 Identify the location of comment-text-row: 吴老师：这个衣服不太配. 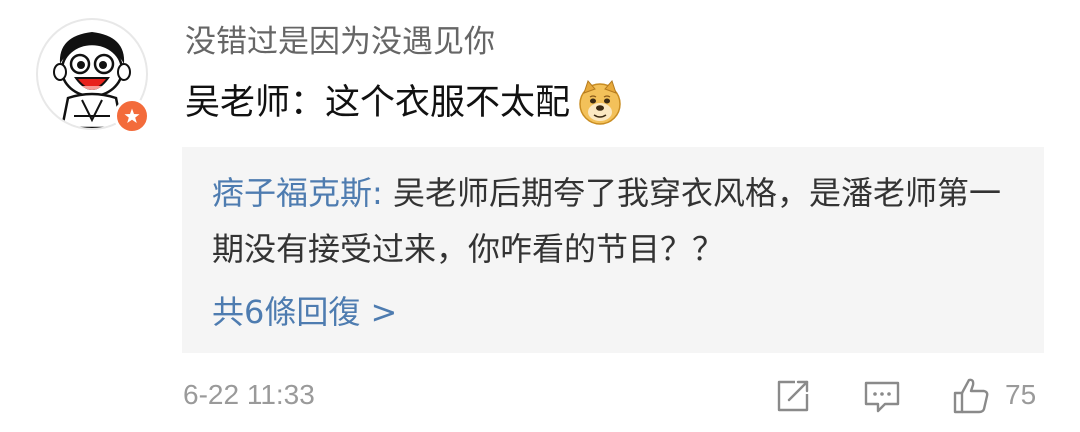
(404, 103).